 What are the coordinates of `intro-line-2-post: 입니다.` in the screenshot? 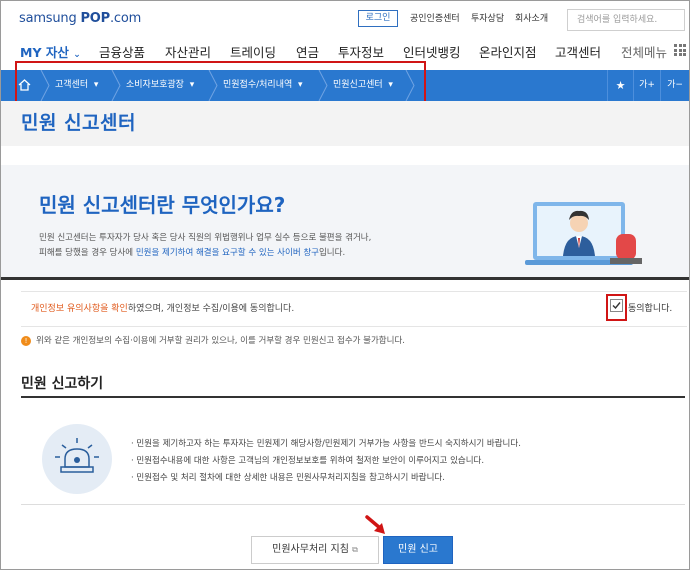 It's located at (332, 253).